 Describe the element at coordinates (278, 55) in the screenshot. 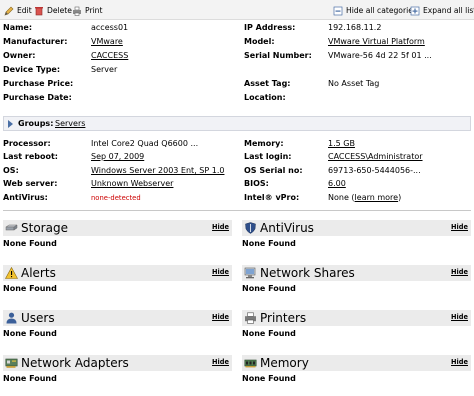

I see `serial-number-label: Serial Number:` at that location.